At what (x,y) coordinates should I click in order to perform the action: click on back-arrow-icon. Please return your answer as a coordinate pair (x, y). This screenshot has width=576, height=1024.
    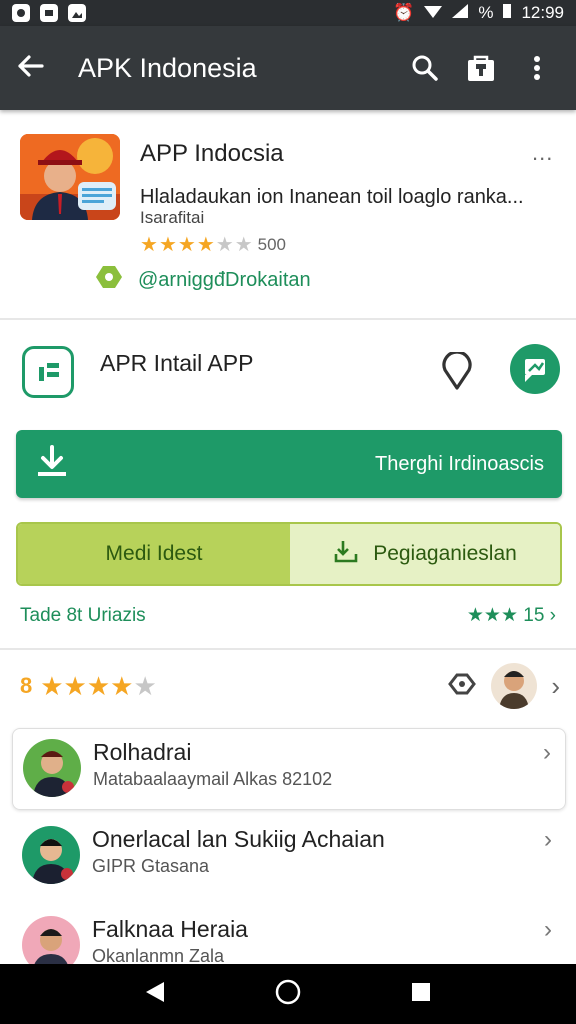
    Looking at the image, I should click on (30, 68).